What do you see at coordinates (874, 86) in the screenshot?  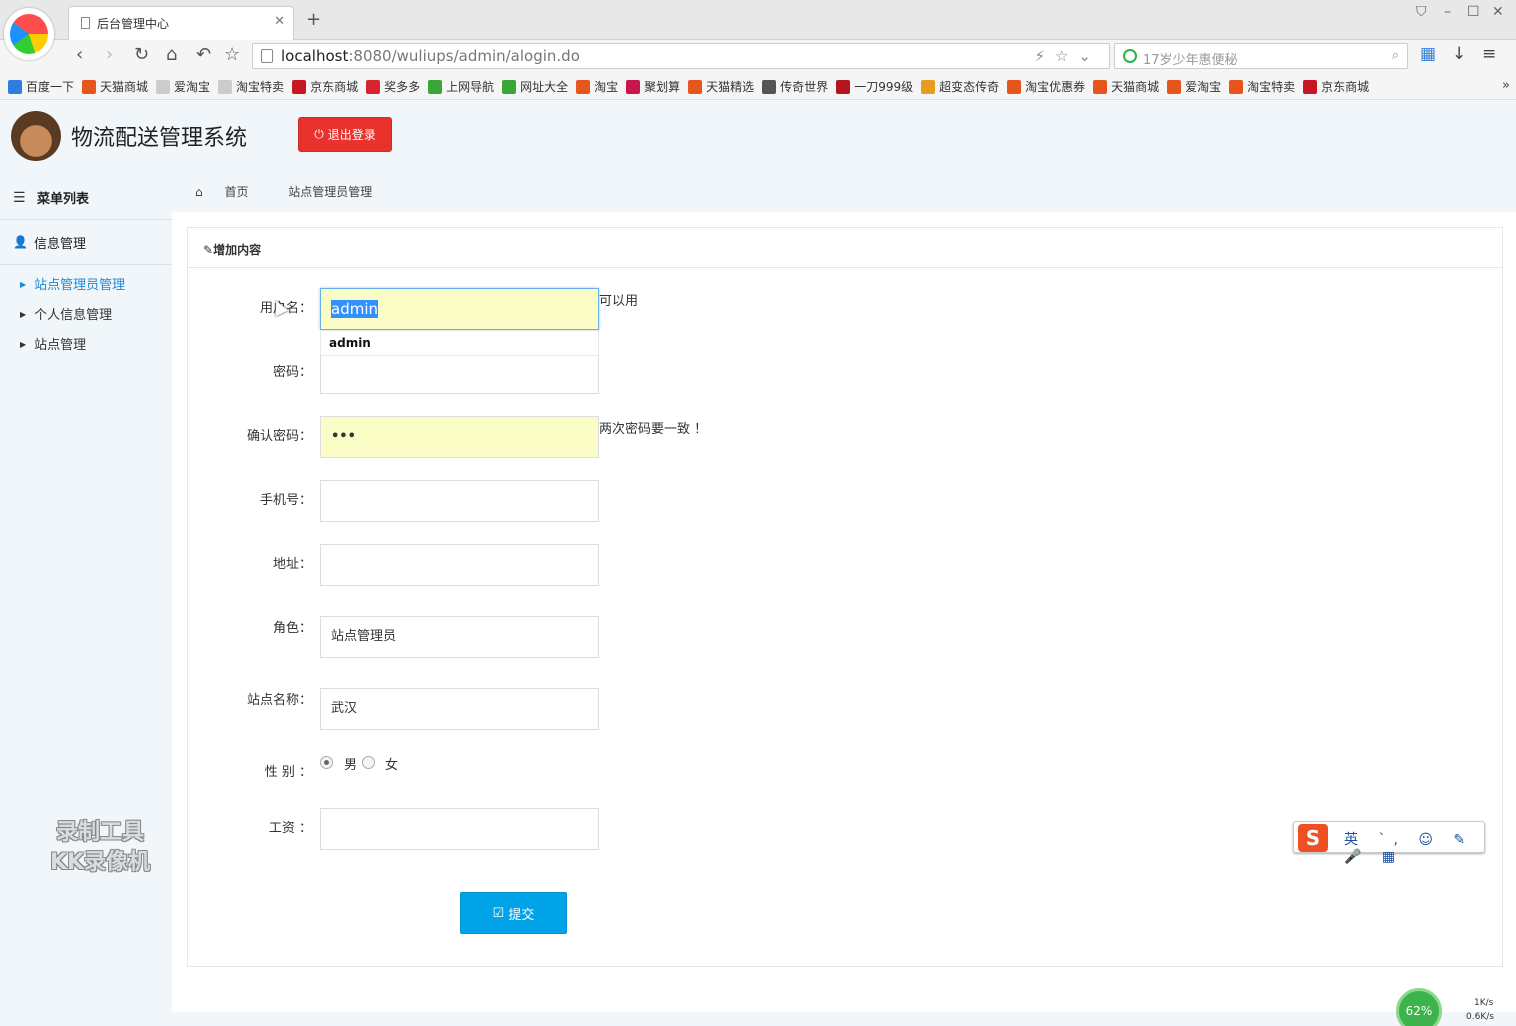 I see `bookmark-item: 一刀999级` at bounding box center [874, 86].